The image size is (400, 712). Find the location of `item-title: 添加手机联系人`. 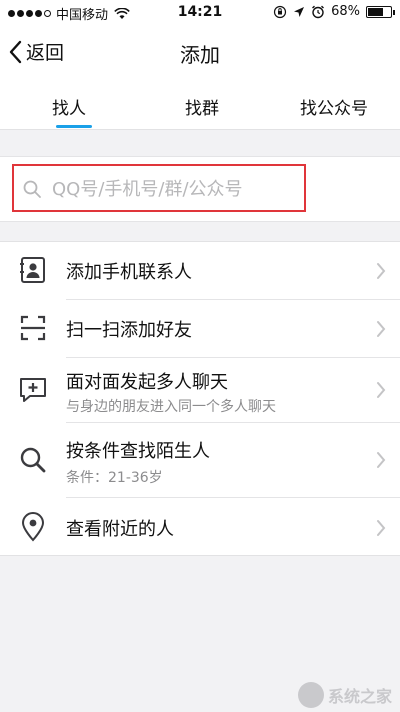

item-title: 添加手机联系人 is located at coordinates (129, 272).